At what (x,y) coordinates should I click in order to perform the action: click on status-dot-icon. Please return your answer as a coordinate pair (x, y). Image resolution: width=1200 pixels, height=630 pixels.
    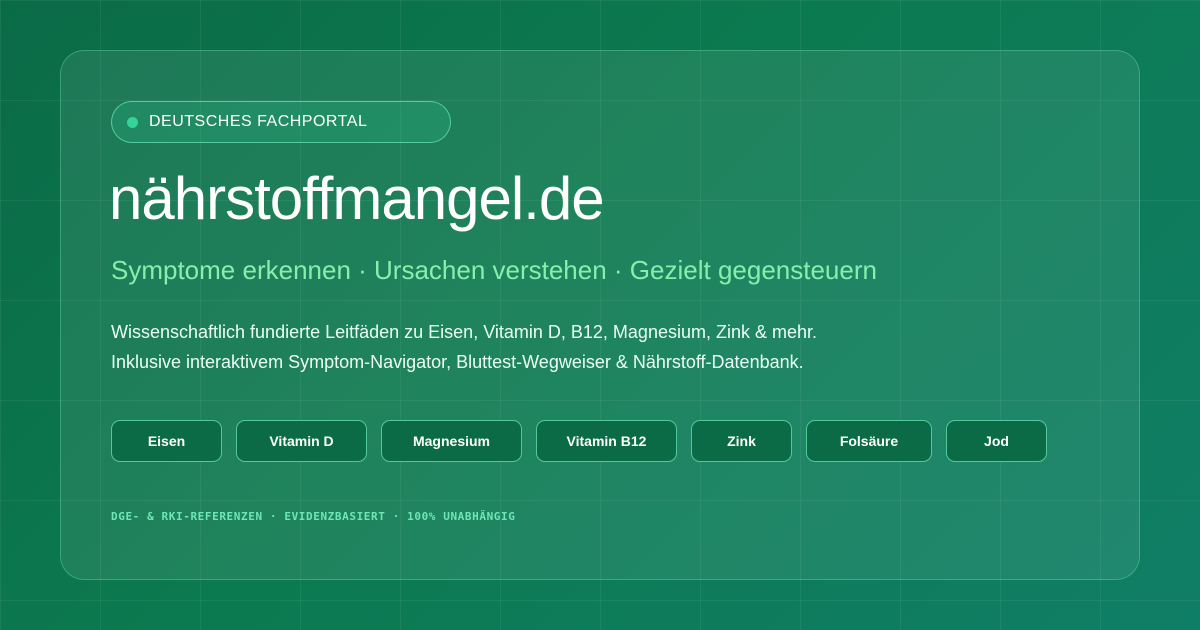
    Looking at the image, I should click on (132, 122).